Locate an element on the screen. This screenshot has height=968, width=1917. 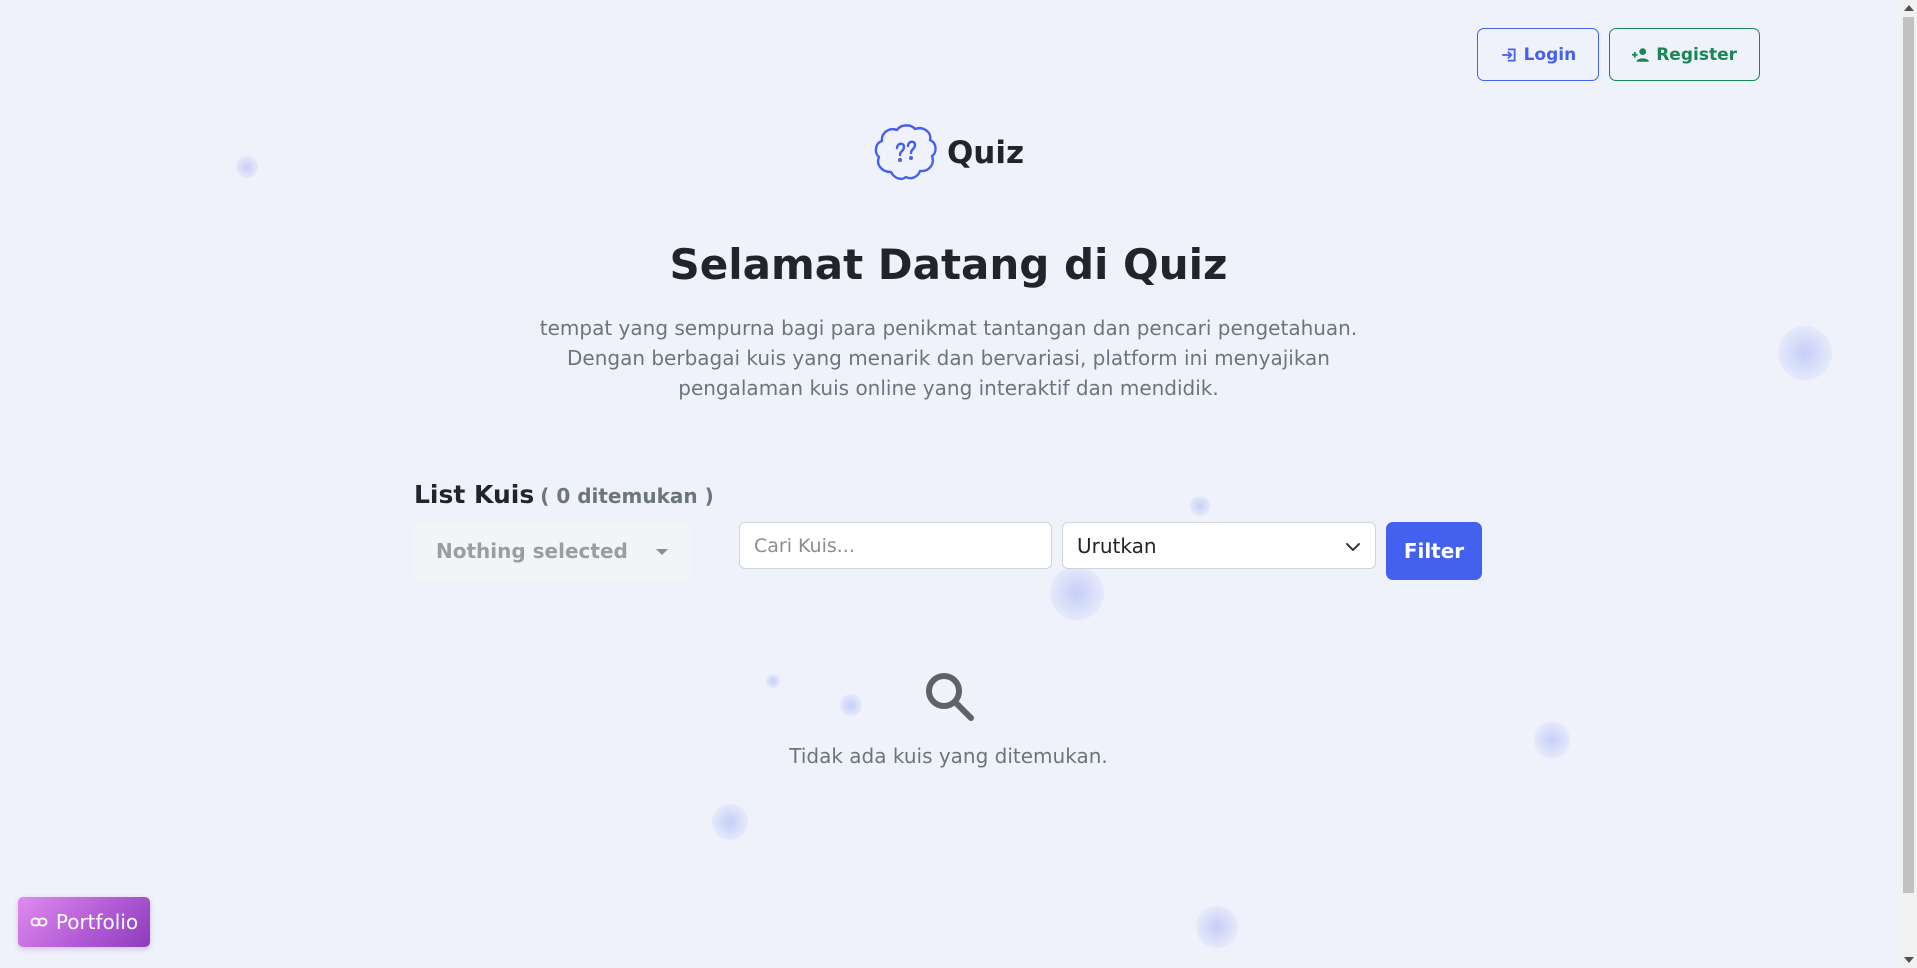
scroll-up-icon is located at coordinates (1909, 8).